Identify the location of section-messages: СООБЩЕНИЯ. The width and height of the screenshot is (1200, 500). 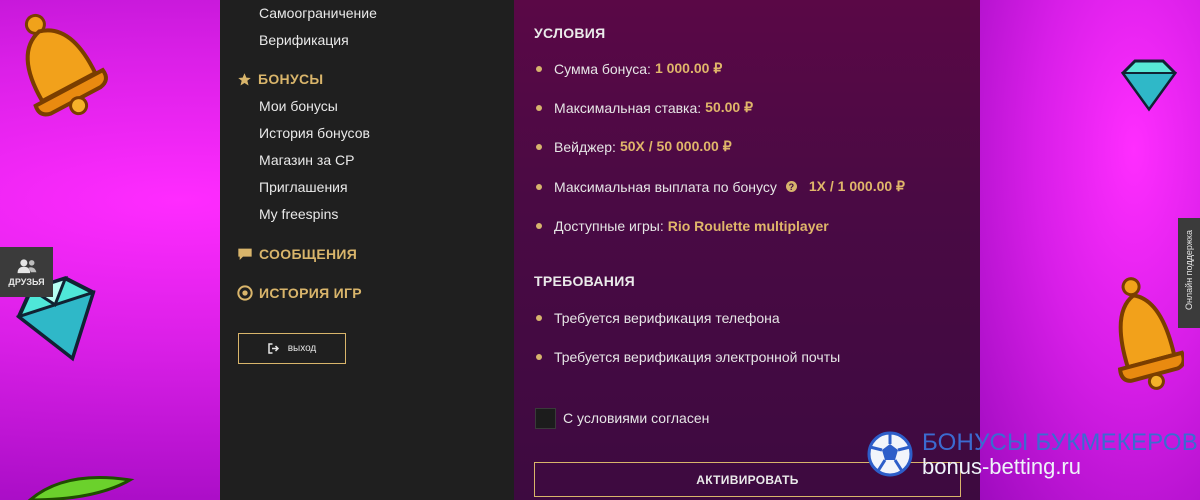
(297, 254).